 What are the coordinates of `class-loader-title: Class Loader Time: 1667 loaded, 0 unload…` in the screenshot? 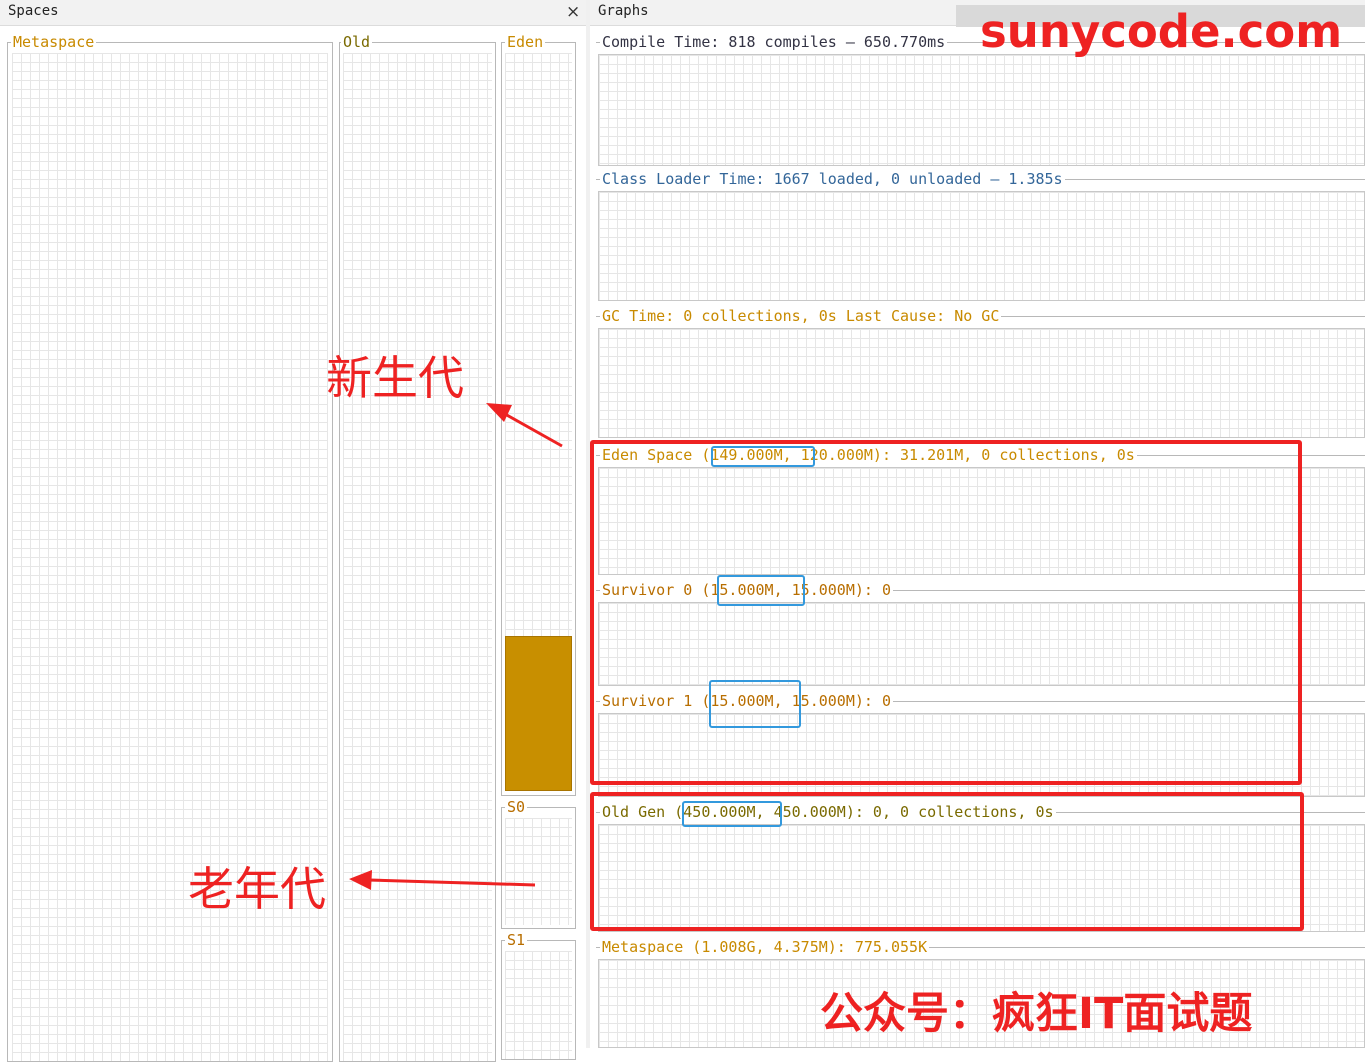 It's located at (832, 179).